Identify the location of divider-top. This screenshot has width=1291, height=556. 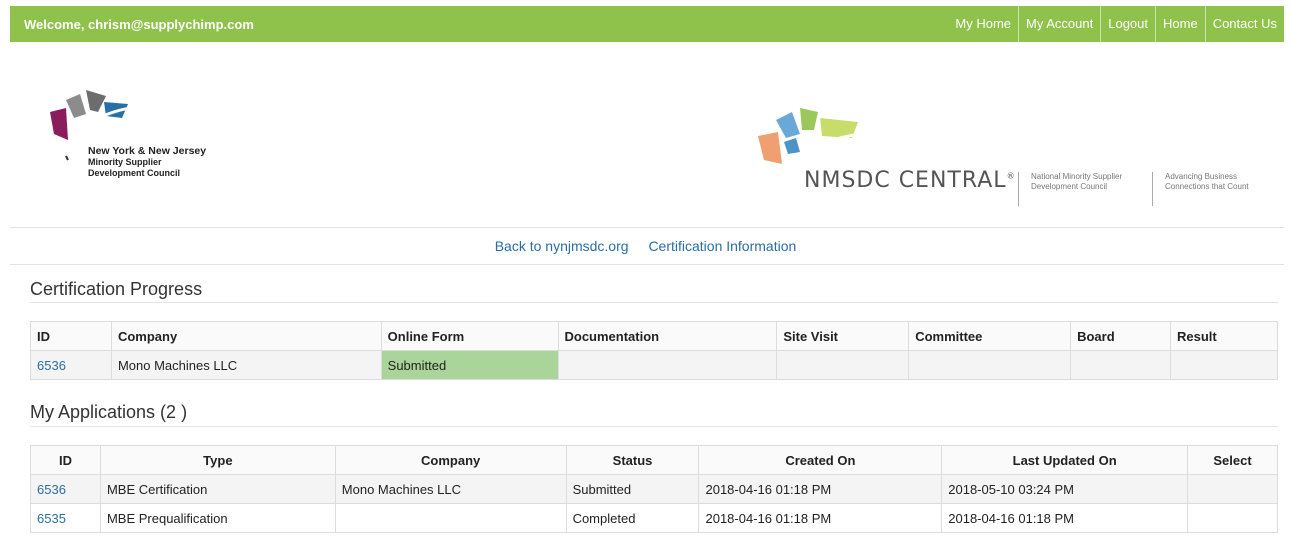
(647, 227).